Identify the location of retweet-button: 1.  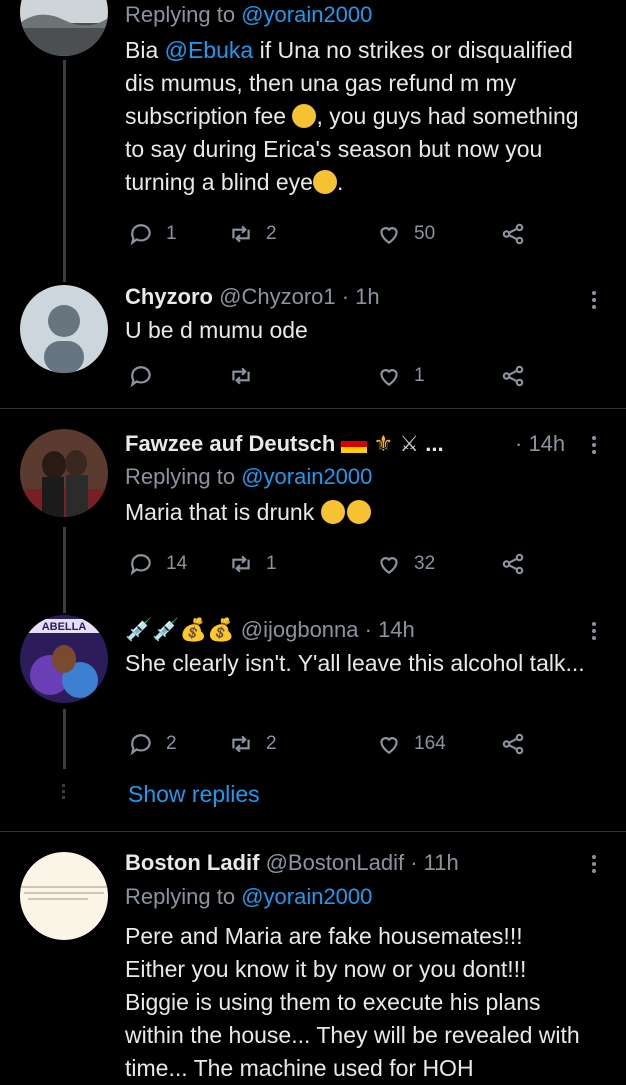
(252, 564).